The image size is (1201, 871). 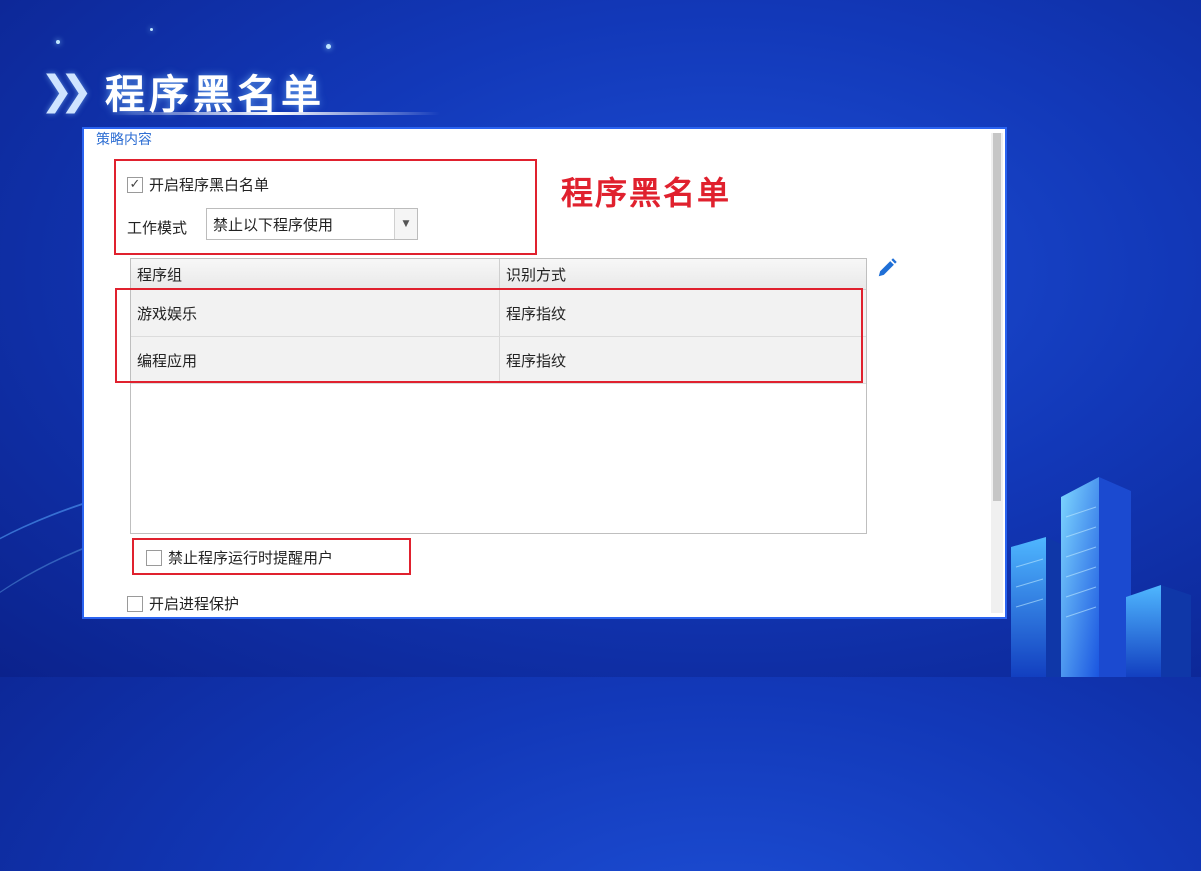 I want to click on checkmark-icon: ✓, so click(x=135, y=184).